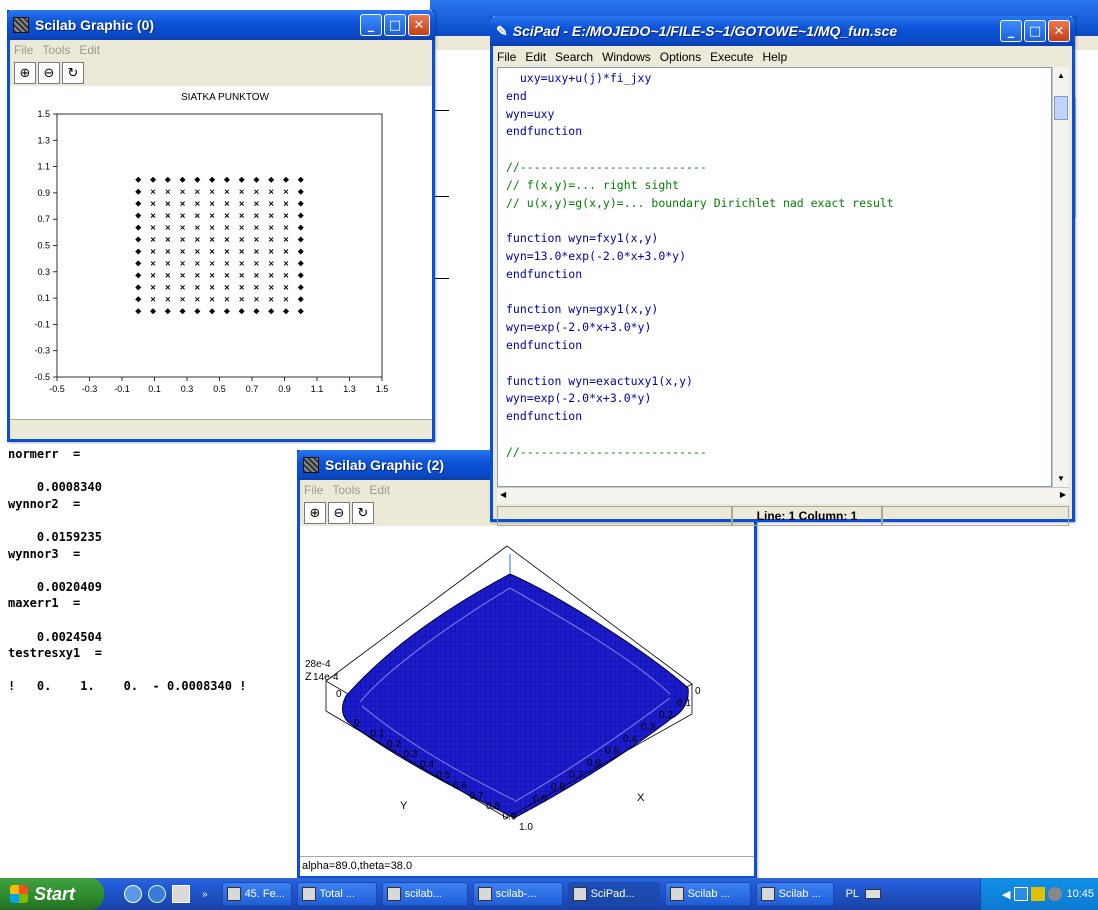 The height and width of the screenshot is (910, 1098). Describe the element at coordinates (510, 817) in the screenshot. I see `y-tick-label: 0.9` at that location.